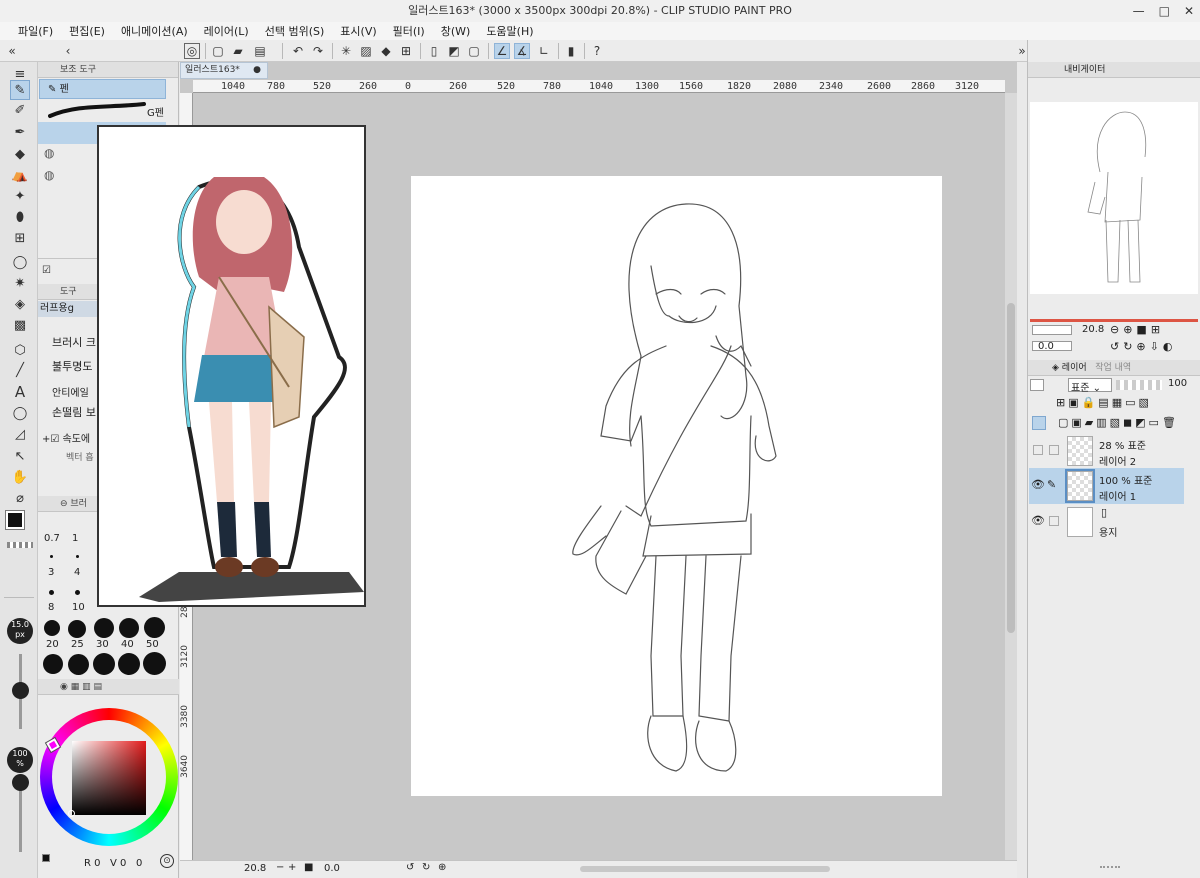 The height and width of the screenshot is (878, 1200). Describe the element at coordinates (255, 868) in the screenshot. I see `zoom-readout: 20.8` at that location.